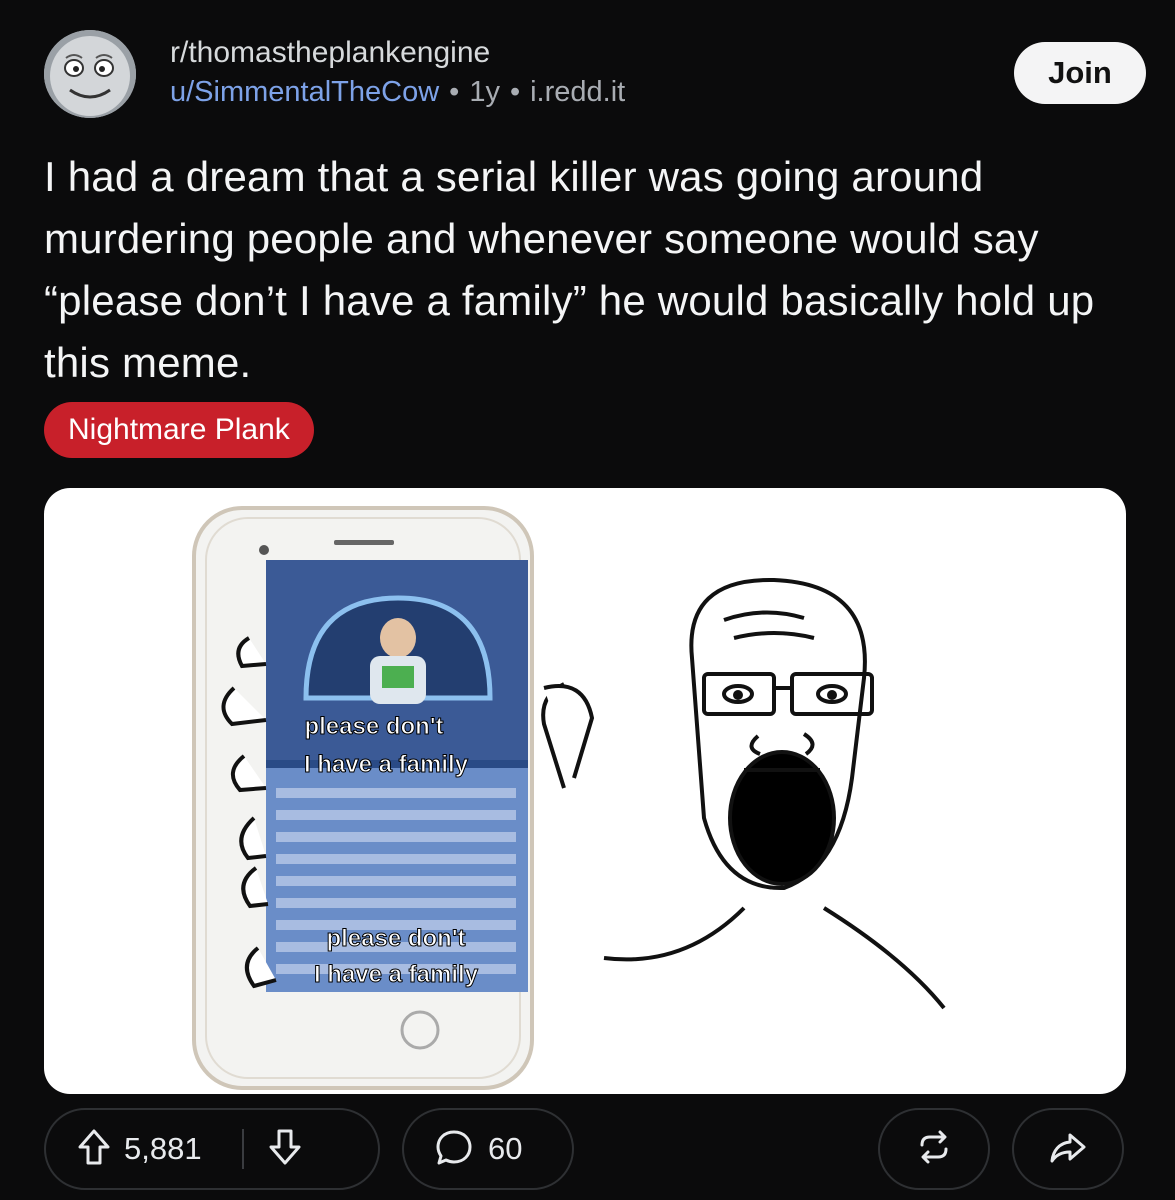  Describe the element at coordinates (1080, 73) in the screenshot. I see `join-button: Join` at that location.